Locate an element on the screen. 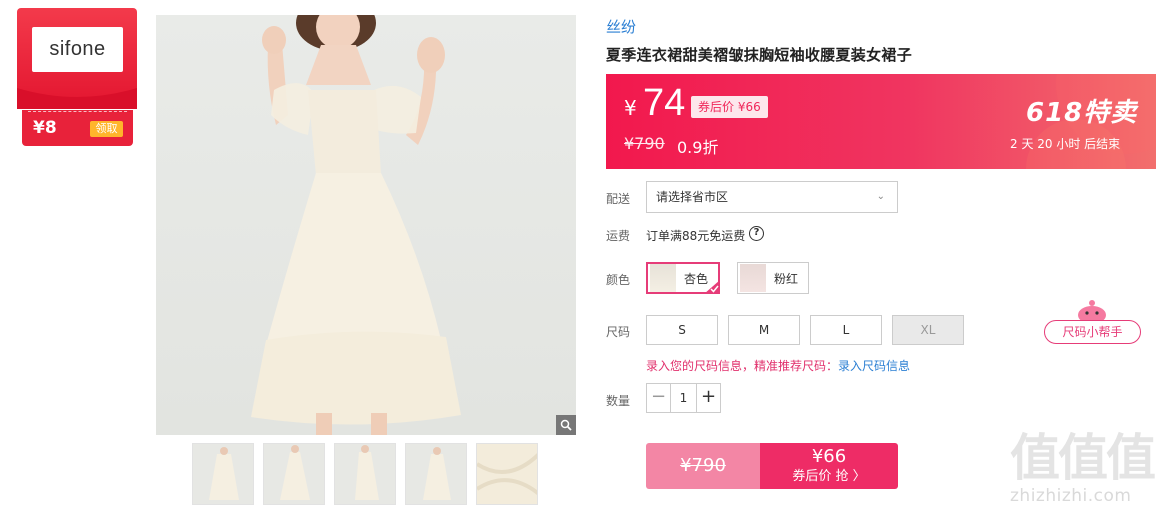 The image size is (1163, 507). site-watermark: 值值值 zhizhizhi.com is located at coordinates (1085, 462).